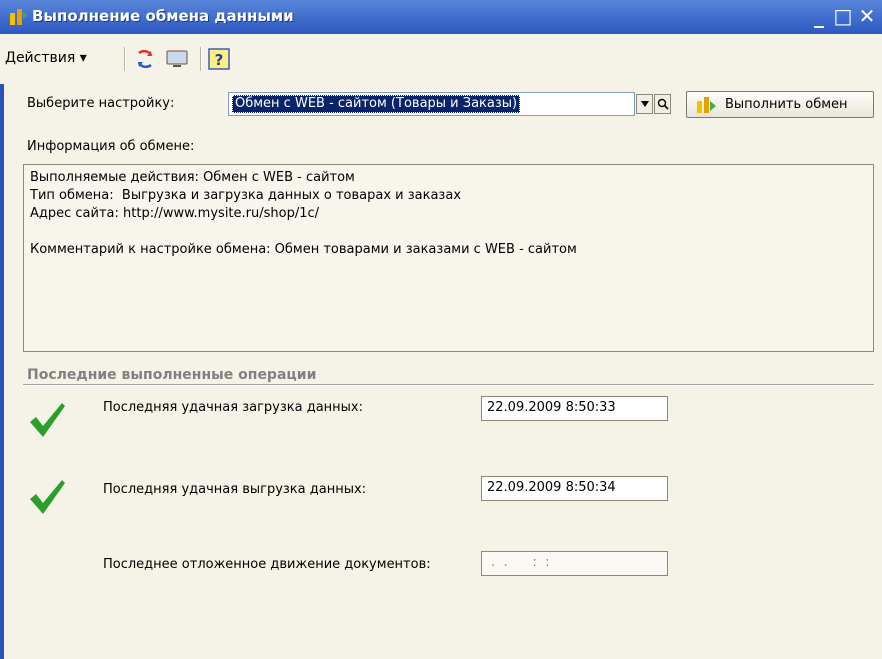 The width and height of the screenshot is (882, 659). What do you see at coordinates (233, 407) in the screenshot?
I see `last-load-label: Последняя удачная загрузка данных:` at bounding box center [233, 407].